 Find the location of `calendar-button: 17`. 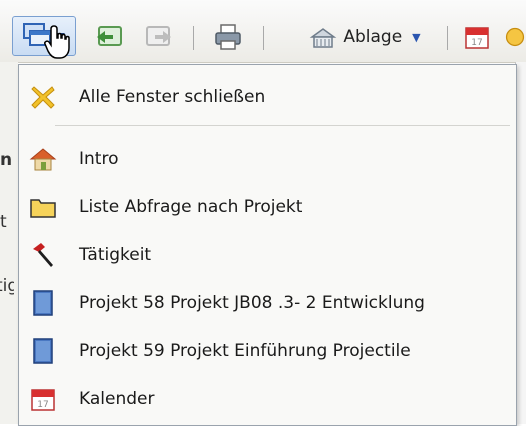

calendar-button: 17 is located at coordinates (477, 37).